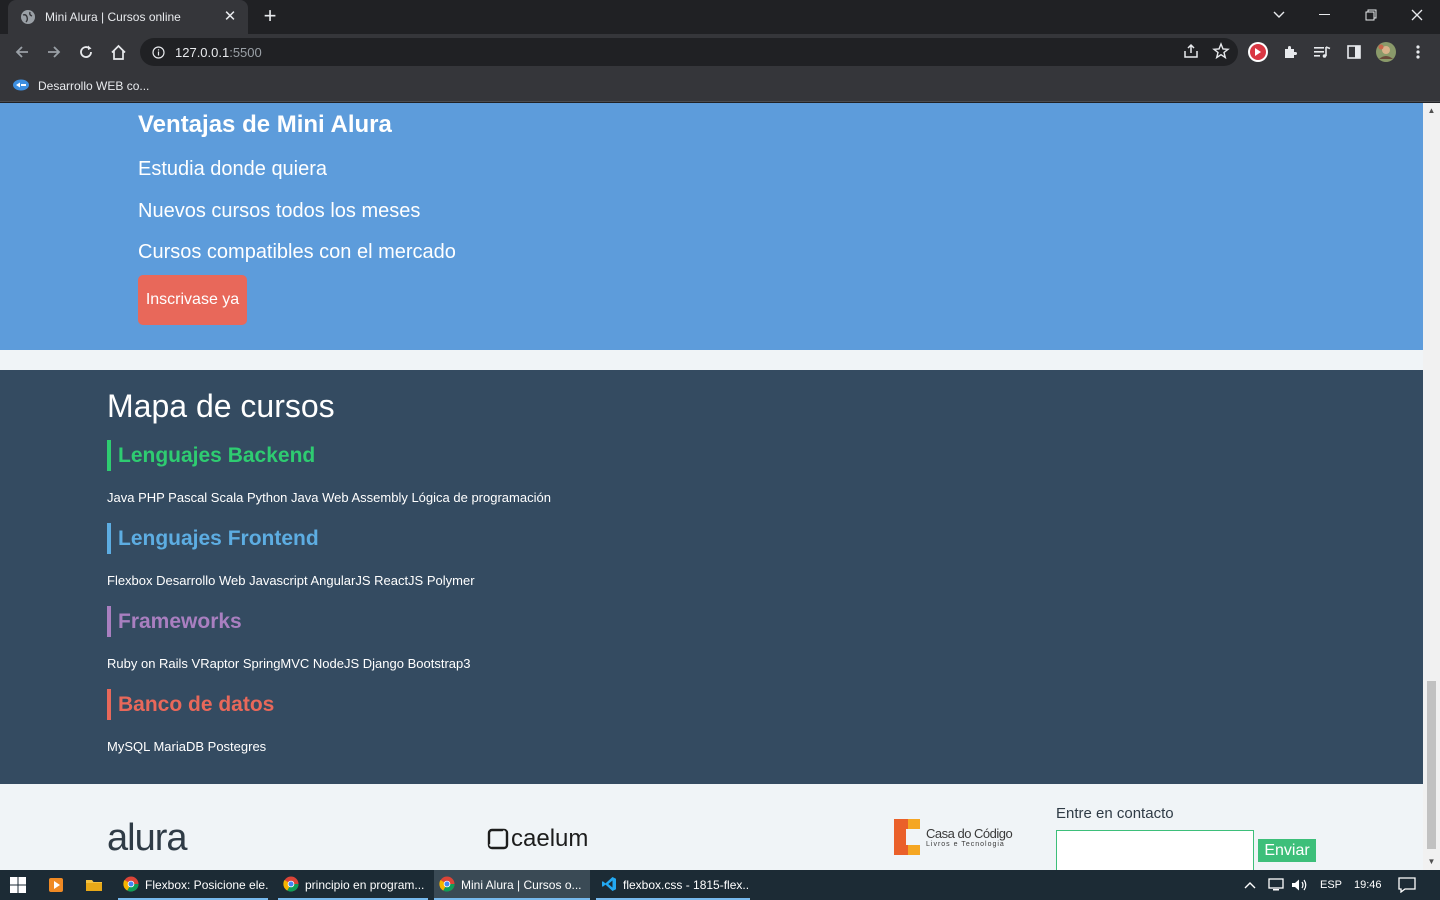  I want to click on vscode-icon, so click(609, 885).